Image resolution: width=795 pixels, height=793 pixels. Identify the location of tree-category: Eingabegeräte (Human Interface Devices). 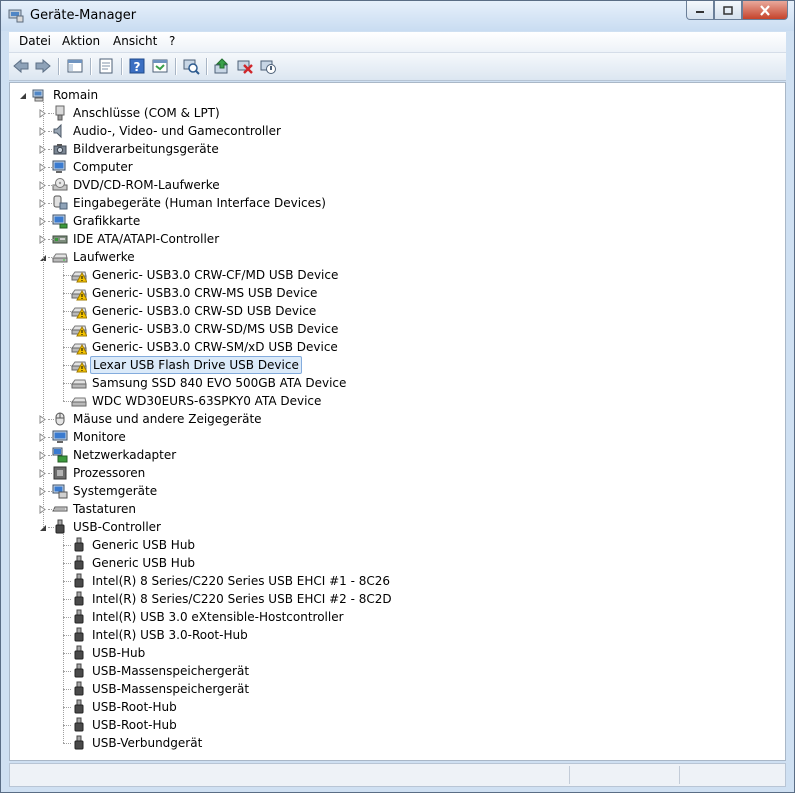
(190, 203).